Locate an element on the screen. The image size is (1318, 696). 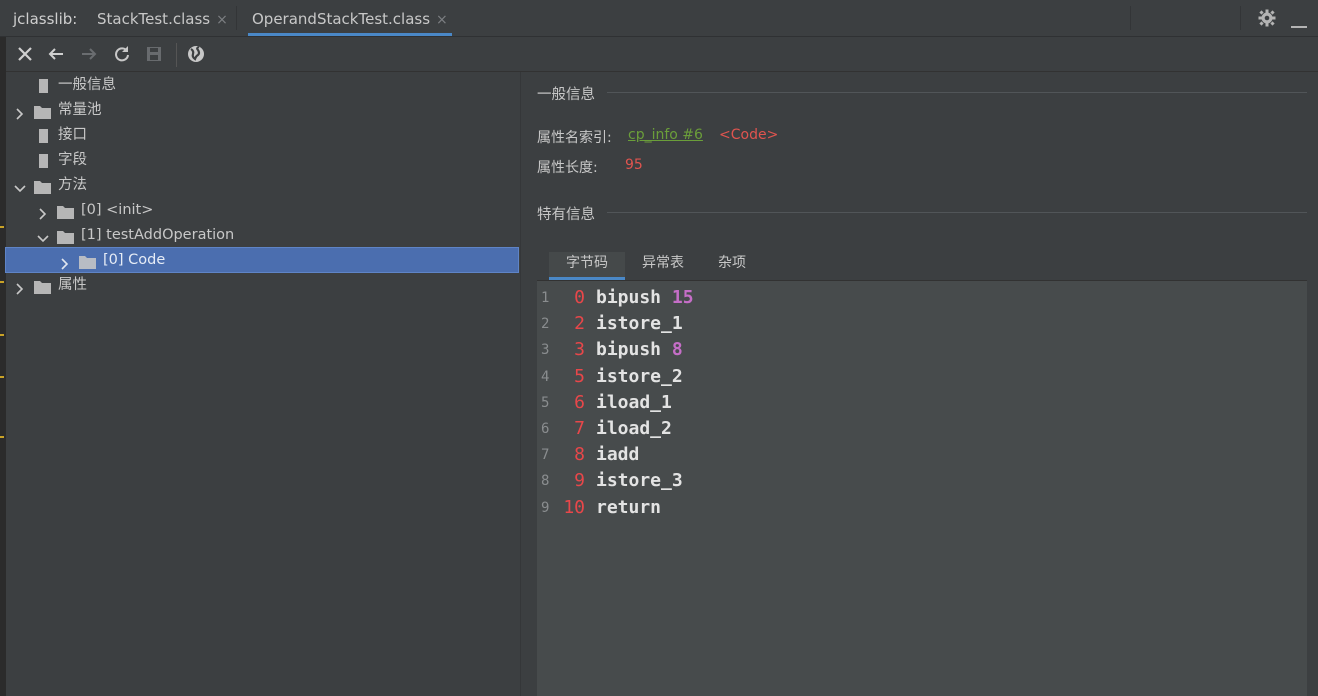
opcode: return is located at coordinates (629, 507).